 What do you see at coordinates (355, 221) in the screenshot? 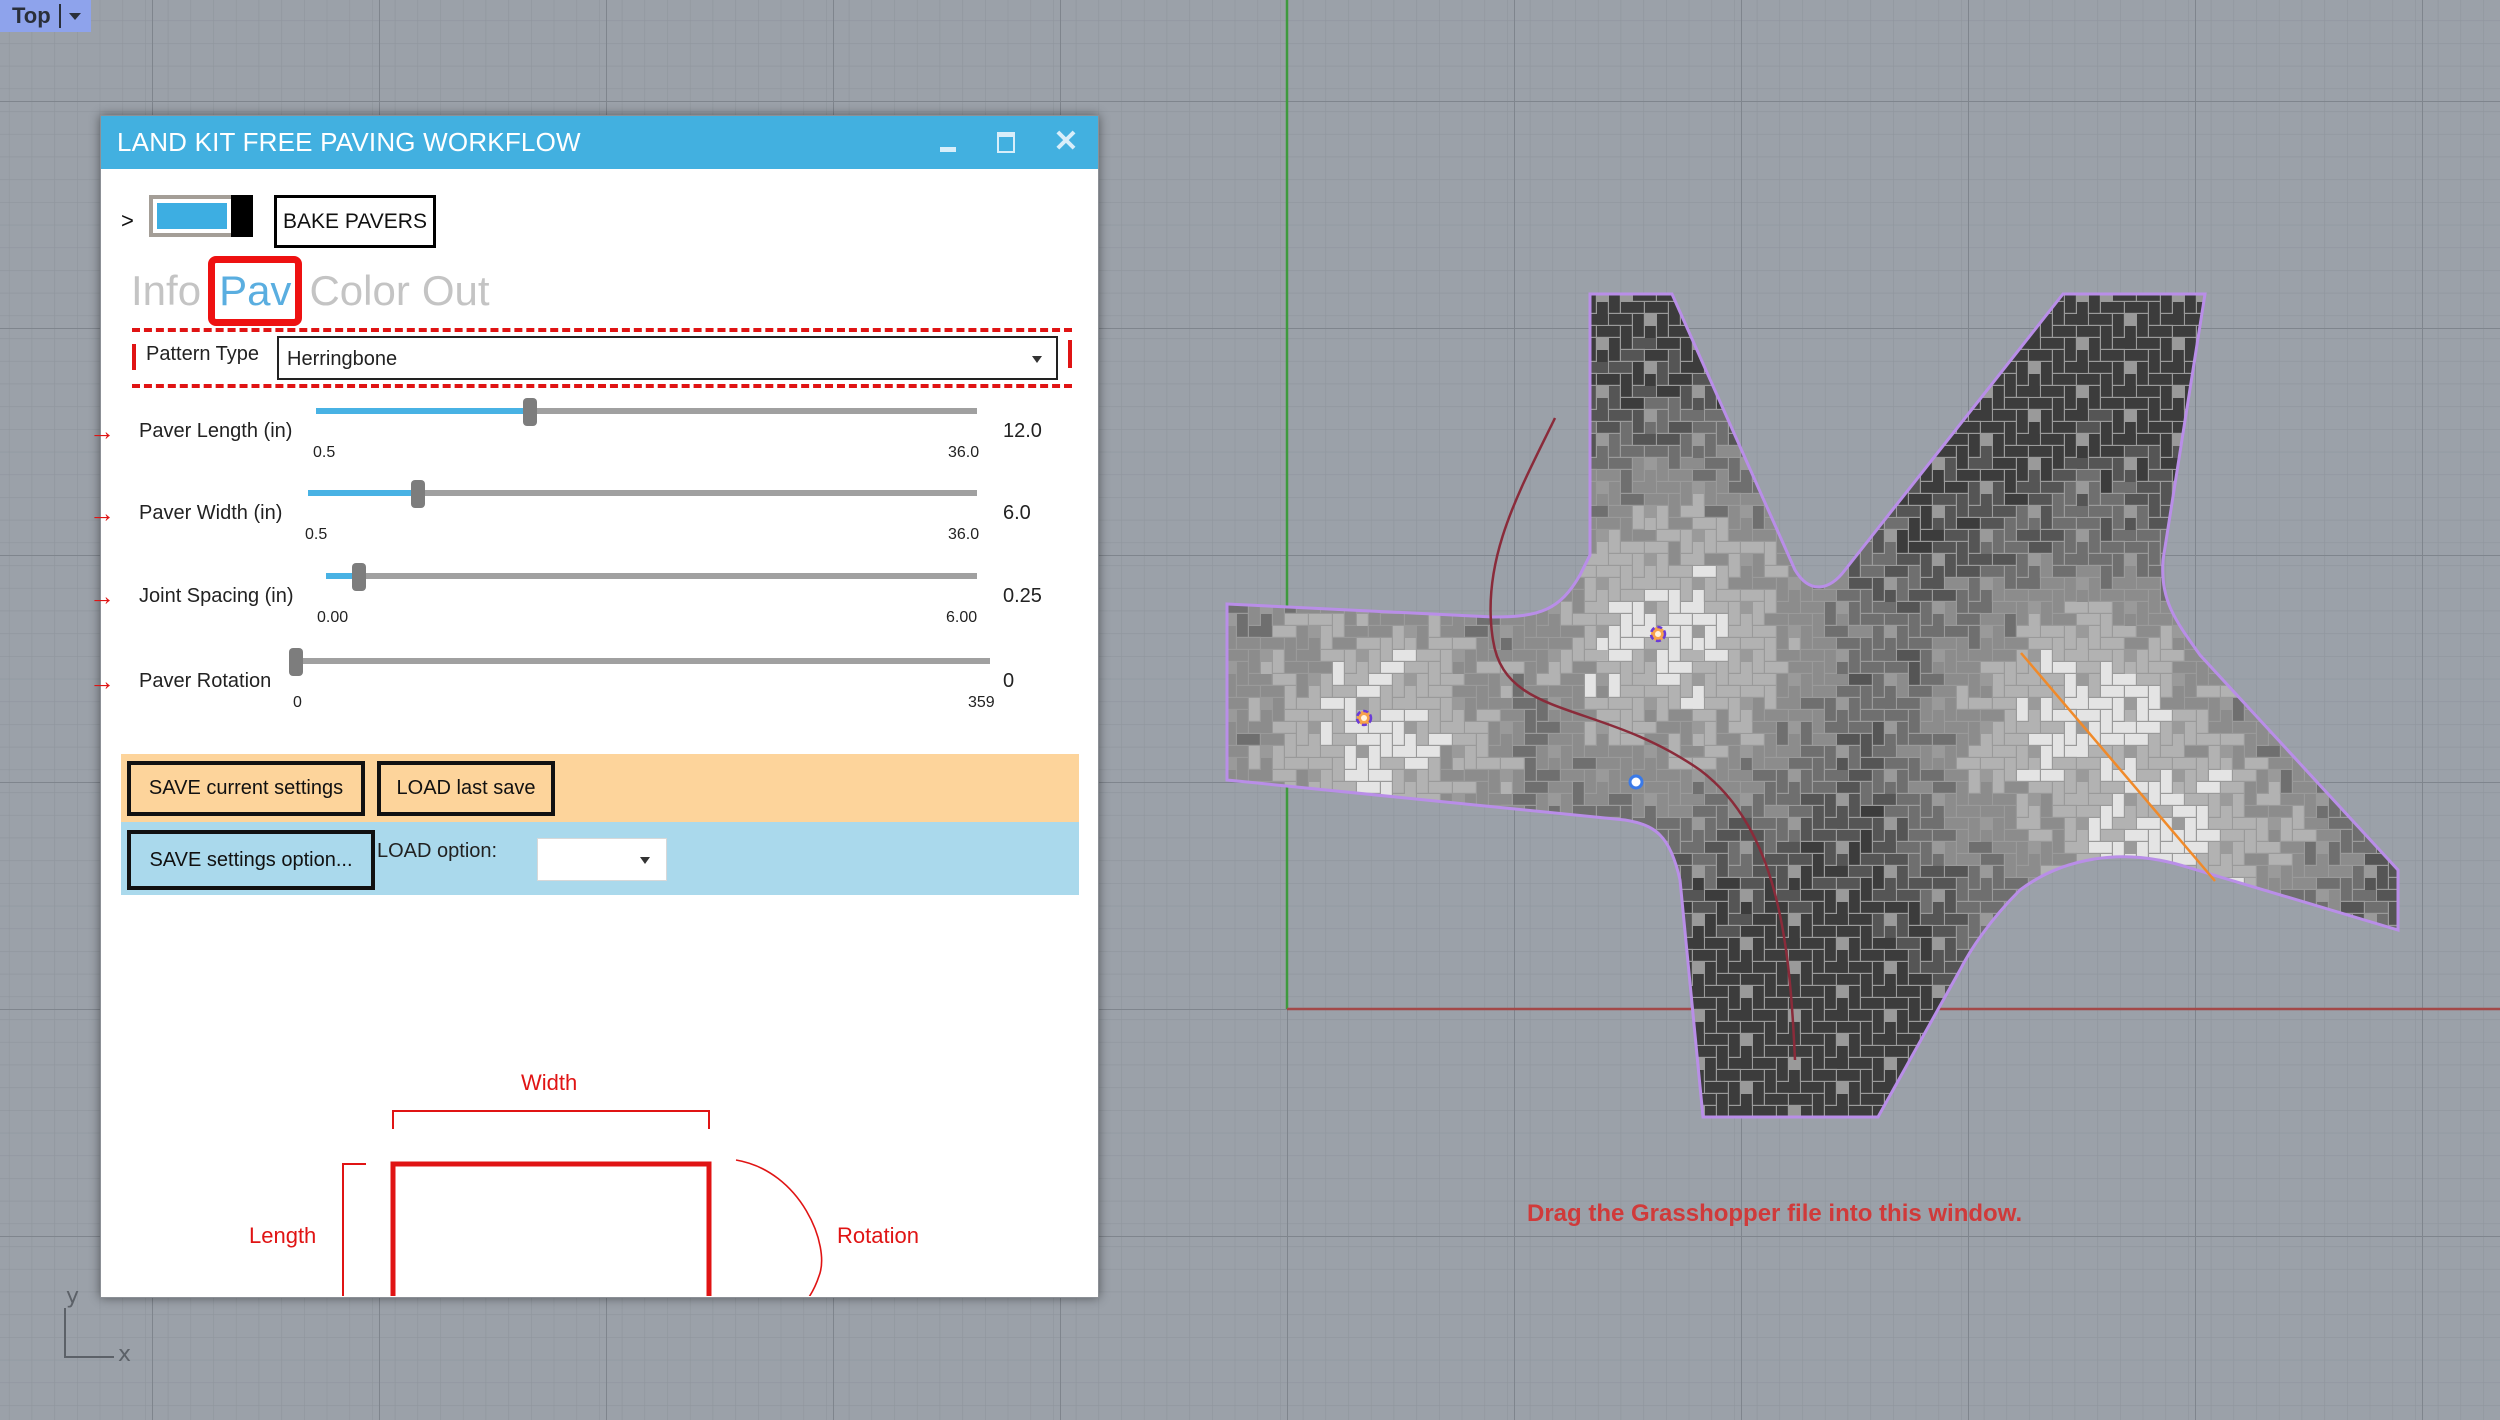
I see `bake-pavers-button: BAKE PAVERS` at bounding box center [355, 221].